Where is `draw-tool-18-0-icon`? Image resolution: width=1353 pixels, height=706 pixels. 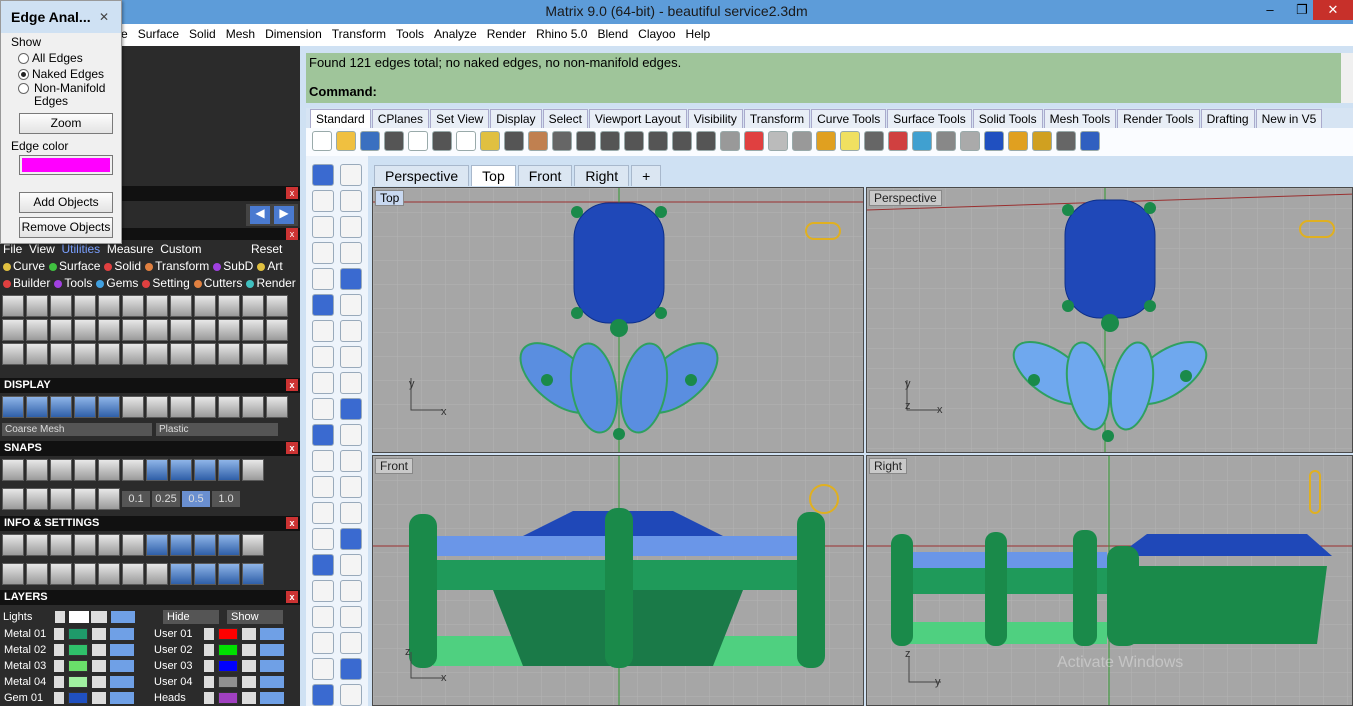
draw-tool-18-0-icon is located at coordinates (323, 643).